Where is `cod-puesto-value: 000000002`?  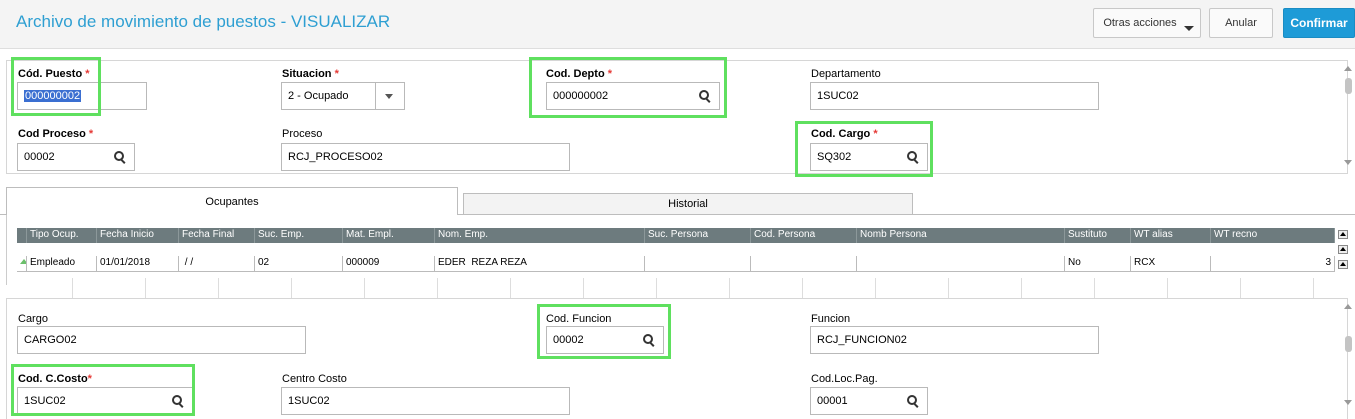 cod-puesto-value: 000000002 is located at coordinates (53, 96).